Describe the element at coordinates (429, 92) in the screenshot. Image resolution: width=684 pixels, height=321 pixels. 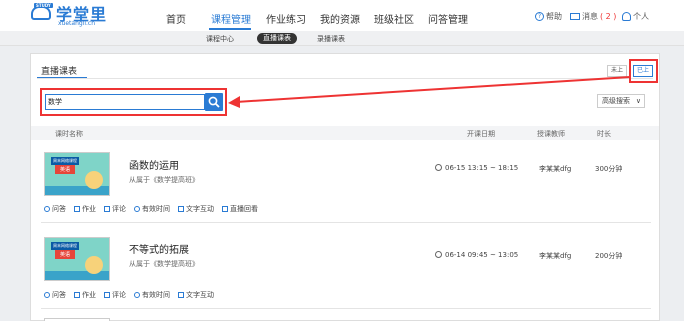
I see `annotation-arrow-icon` at that location.